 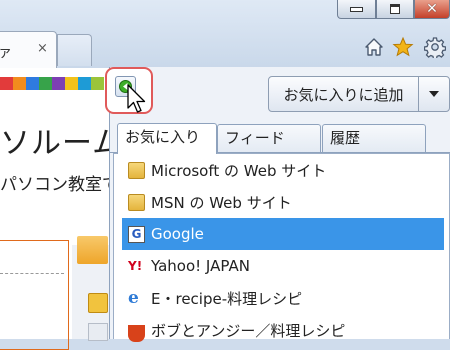 I want to click on star-icon, so click(x=403, y=47).